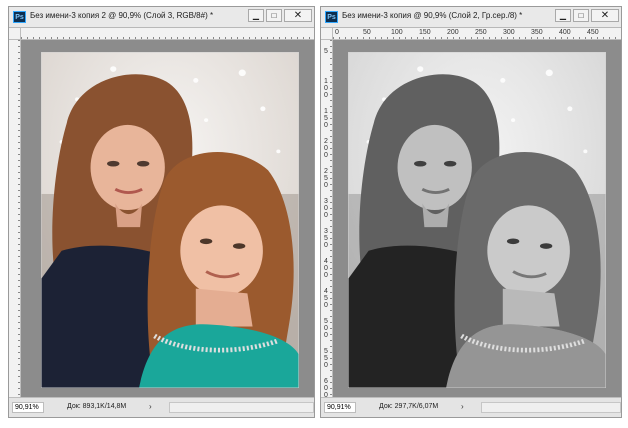 This screenshot has height=428, width=628. I want to click on ruler-v-label: 4 5 0, so click(326, 298).